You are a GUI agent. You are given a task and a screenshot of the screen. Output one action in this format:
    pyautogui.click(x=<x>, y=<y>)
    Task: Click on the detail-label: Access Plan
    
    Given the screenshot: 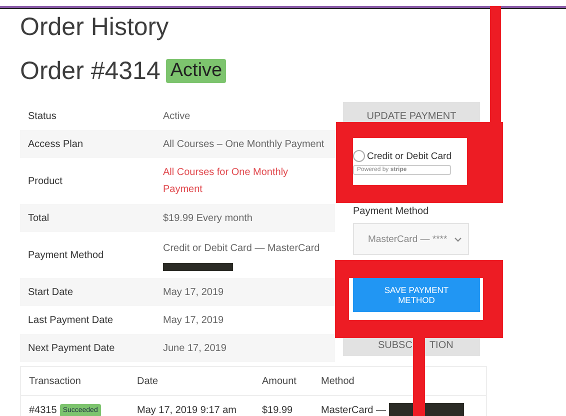 What is the action you would take?
    pyautogui.click(x=55, y=144)
    